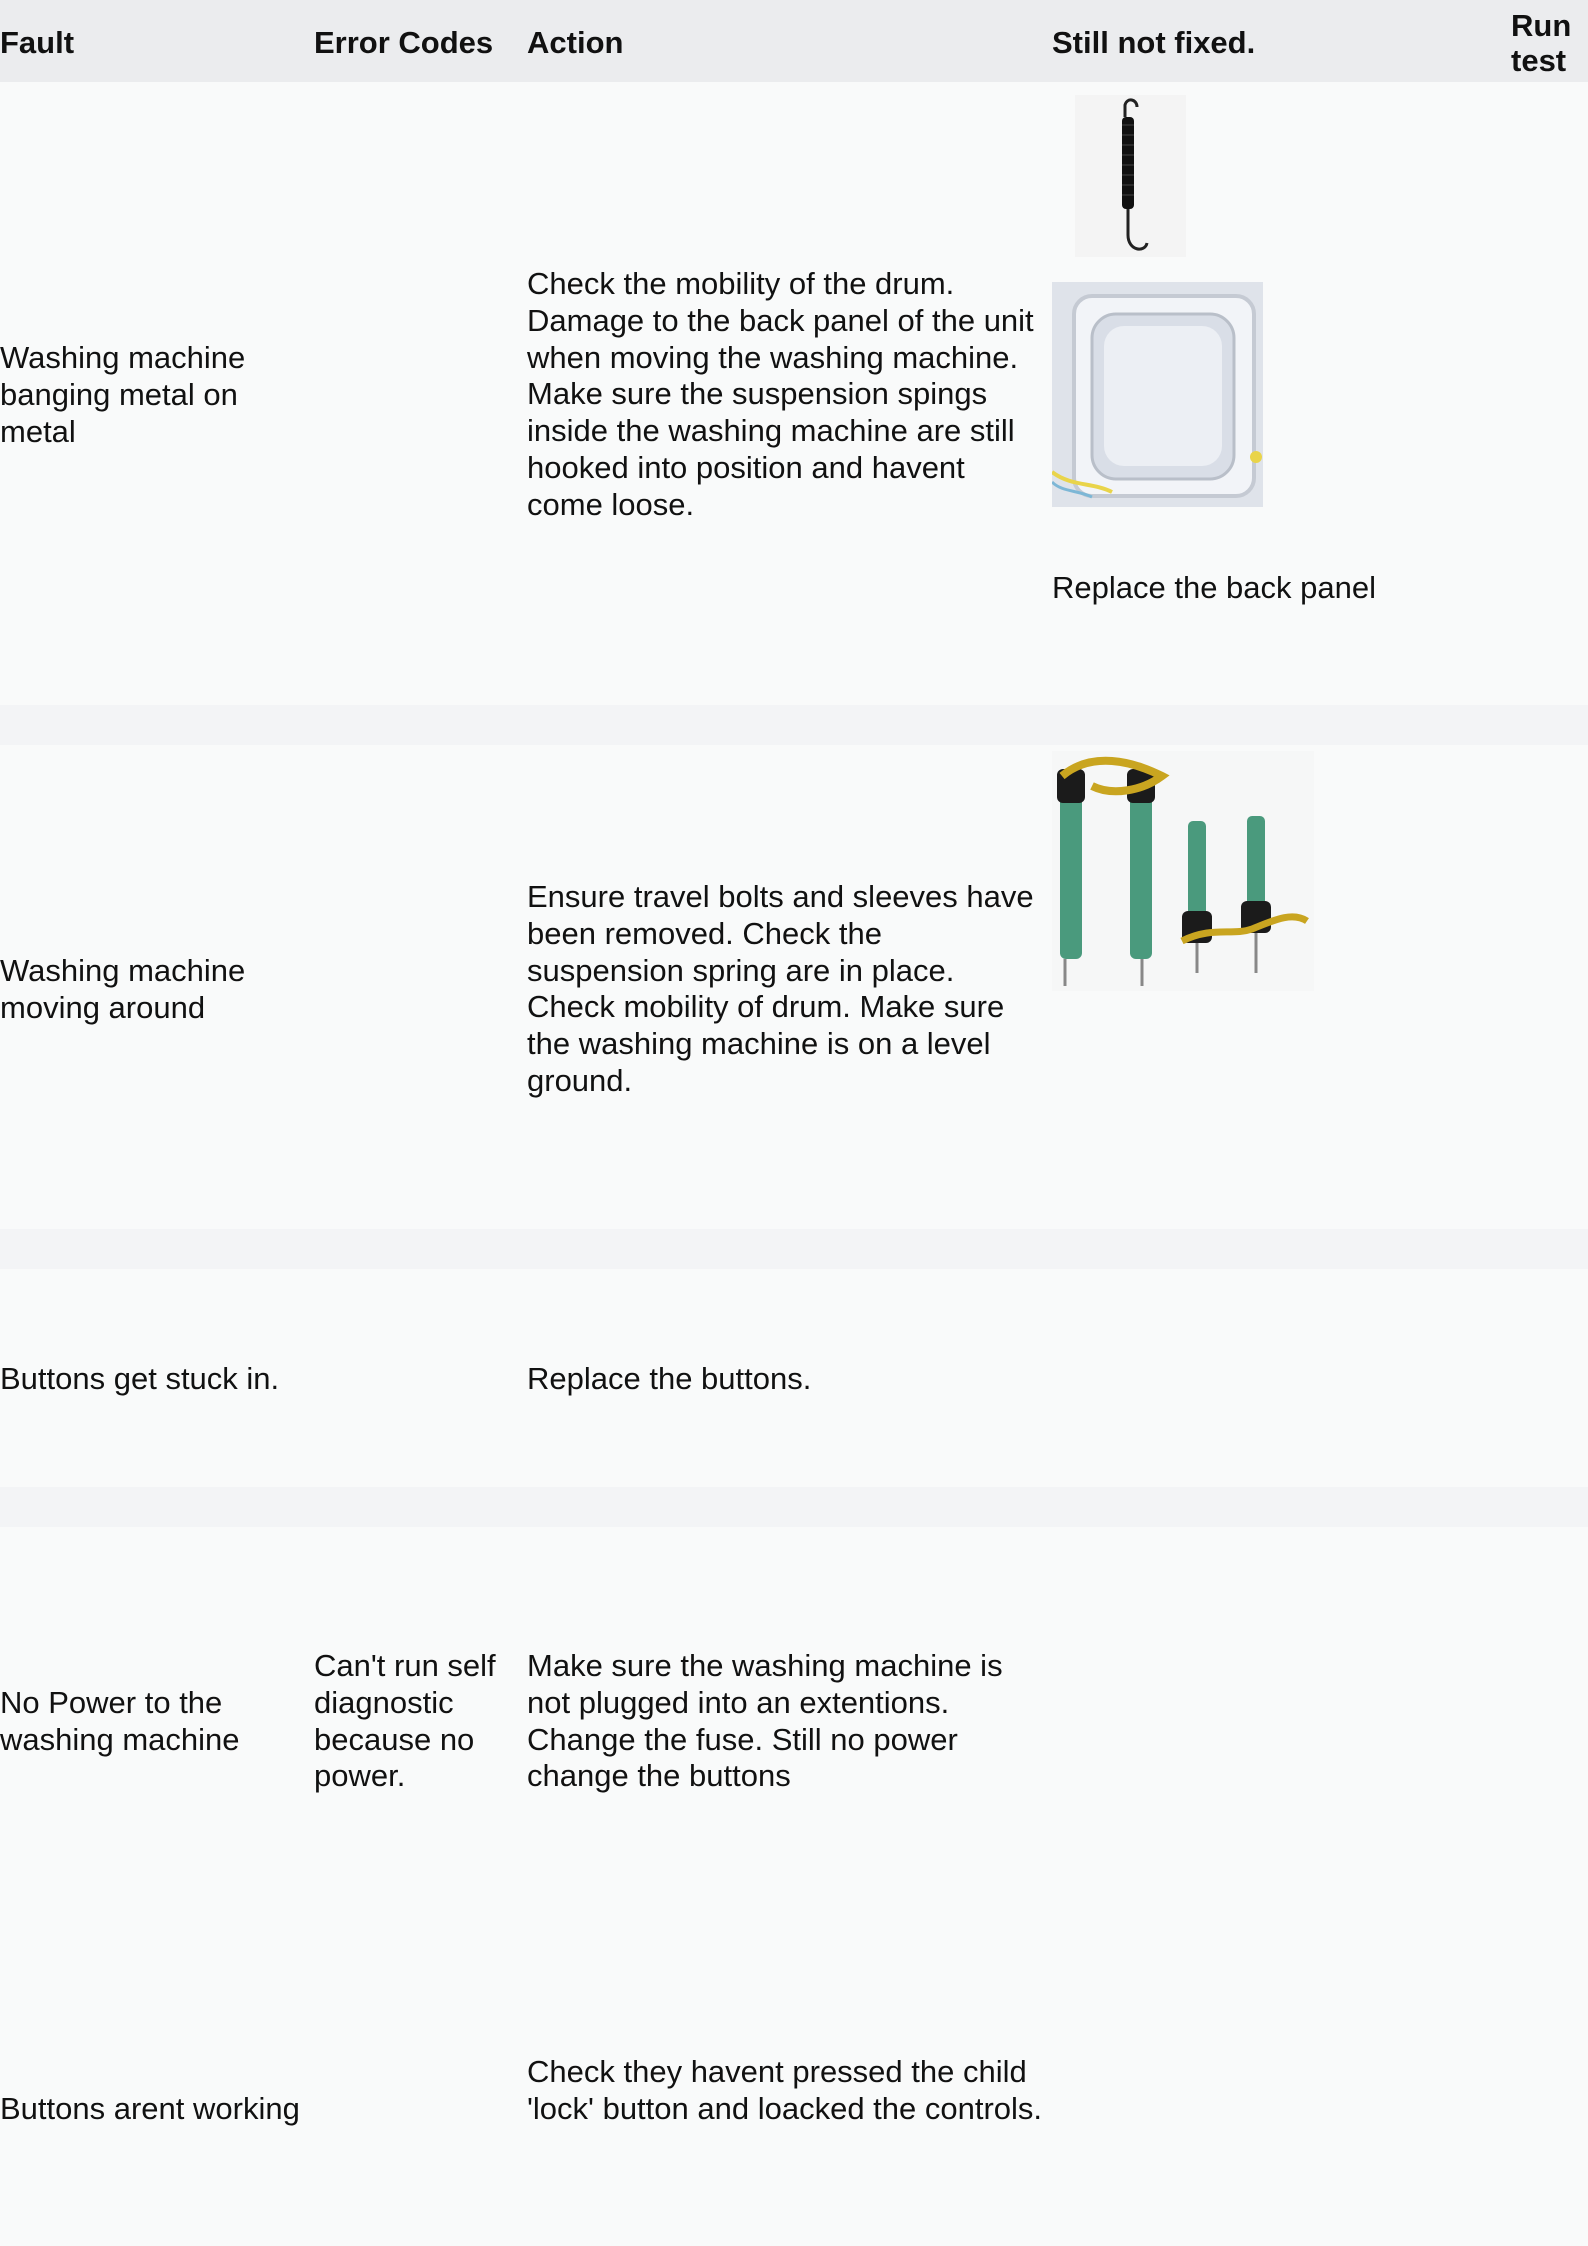  Describe the element at coordinates (1156, 394) in the screenshot. I see `back-panel-image` at that location.